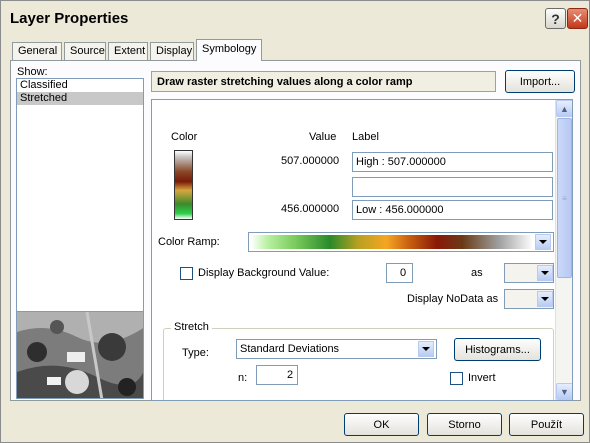 The image size is (590, 443). Describe the element at coordinates (323, 137) in the screenshot. I see `value-header: Value` at that location.